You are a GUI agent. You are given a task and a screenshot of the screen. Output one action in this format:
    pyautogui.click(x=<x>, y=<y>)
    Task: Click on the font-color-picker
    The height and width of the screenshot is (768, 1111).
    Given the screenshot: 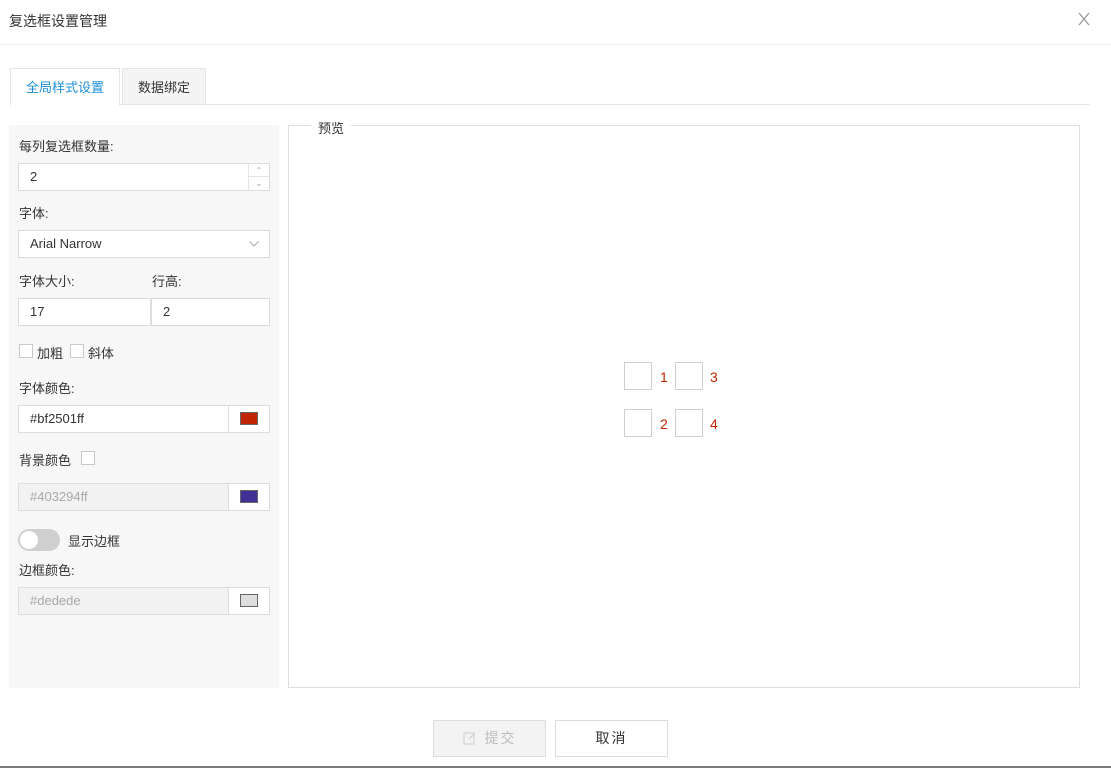 What is the action you would take?
    pyautogui.click(x=249, y=419)
    